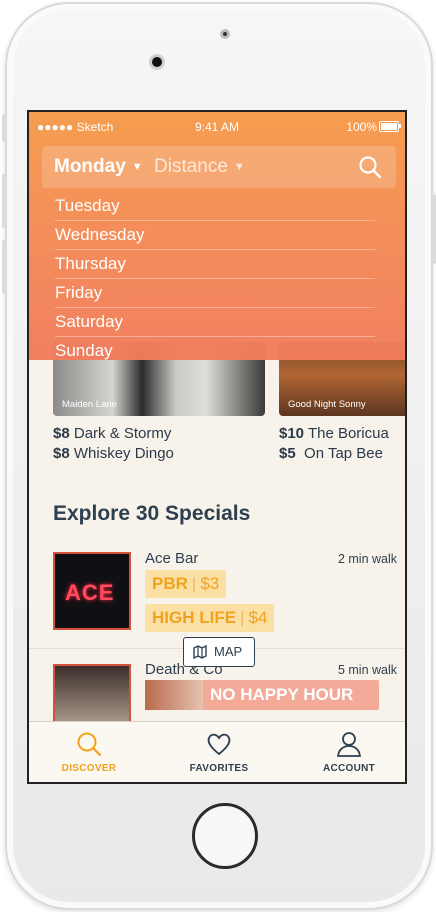 This screenshot has width=436, height=912. I want to click on sort-select-label: Distance, so click(191, 166).